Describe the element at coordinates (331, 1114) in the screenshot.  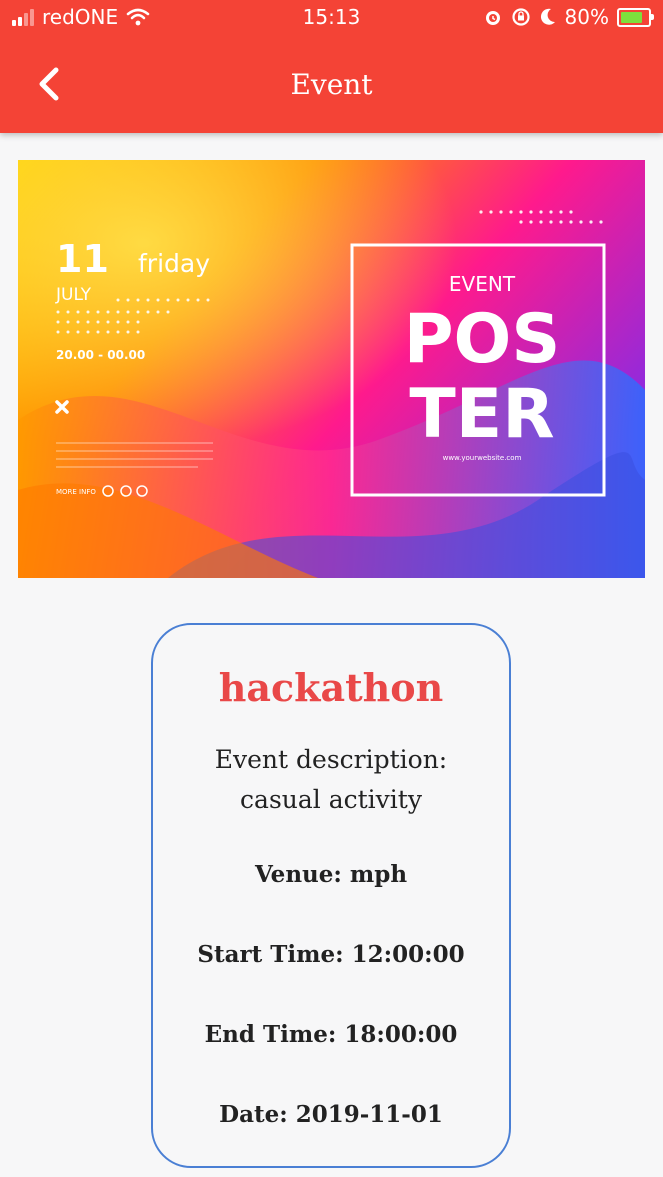
I see `event-date: Date: 2019-11-01` at that location.